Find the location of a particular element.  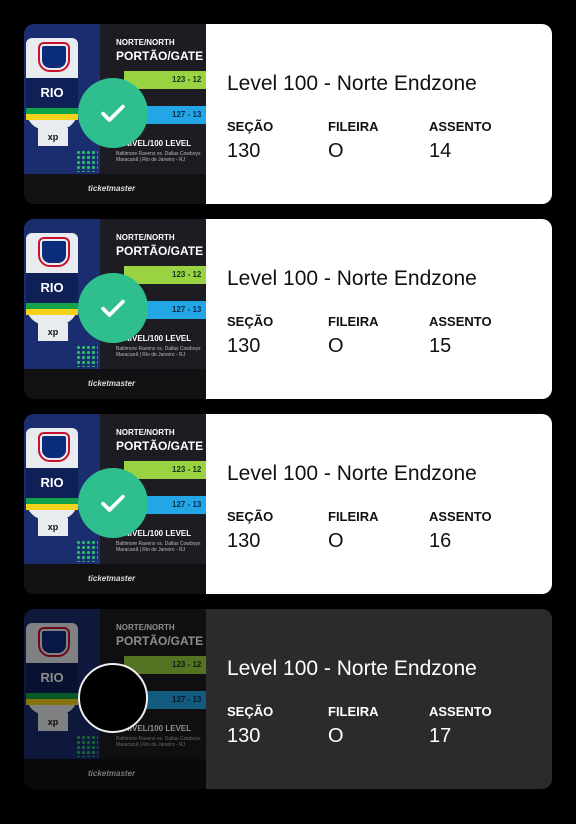

seat-value: 16 is located at coordinates (440, 541).